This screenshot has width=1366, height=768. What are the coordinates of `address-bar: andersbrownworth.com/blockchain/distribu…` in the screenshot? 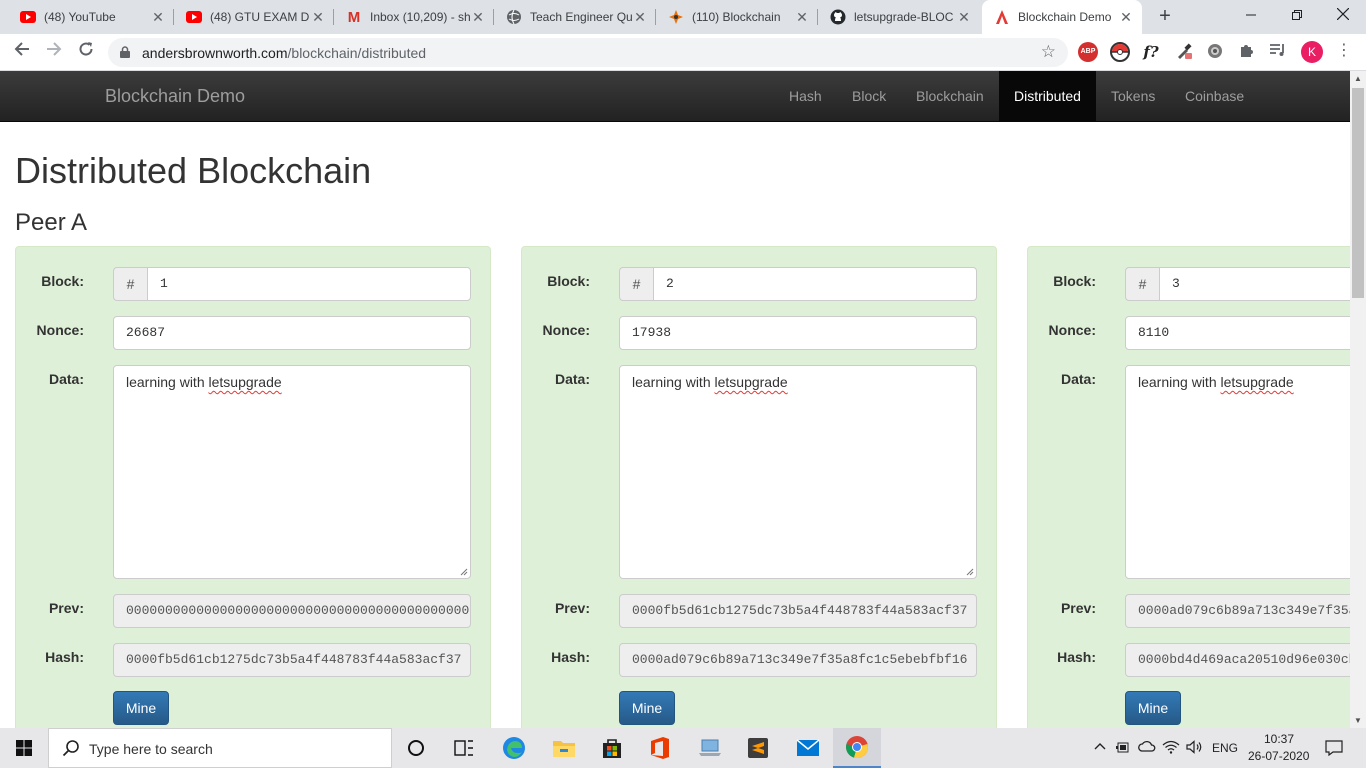 It's located at (588, 52).